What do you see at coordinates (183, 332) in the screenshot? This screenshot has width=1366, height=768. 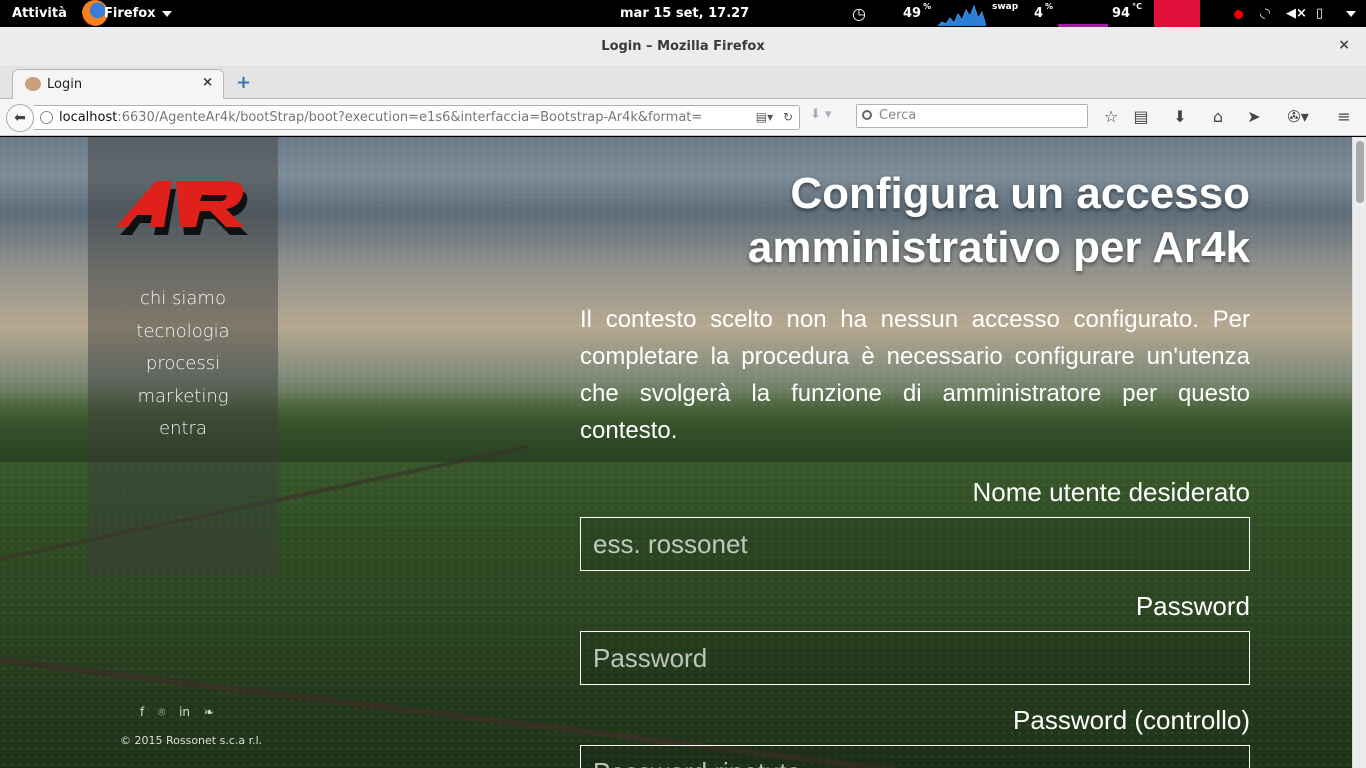 I see `menu-item-tecnologia: tecnologia` at bounding box center [183, 332].